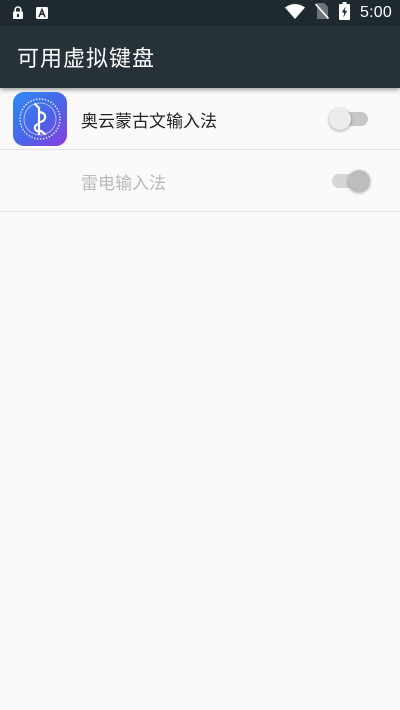 This screenshot has height=710, width=400. Describe the element at coordinates (338, 13) in the screenshot. I see `status-bar-right: 5:00` at that location.